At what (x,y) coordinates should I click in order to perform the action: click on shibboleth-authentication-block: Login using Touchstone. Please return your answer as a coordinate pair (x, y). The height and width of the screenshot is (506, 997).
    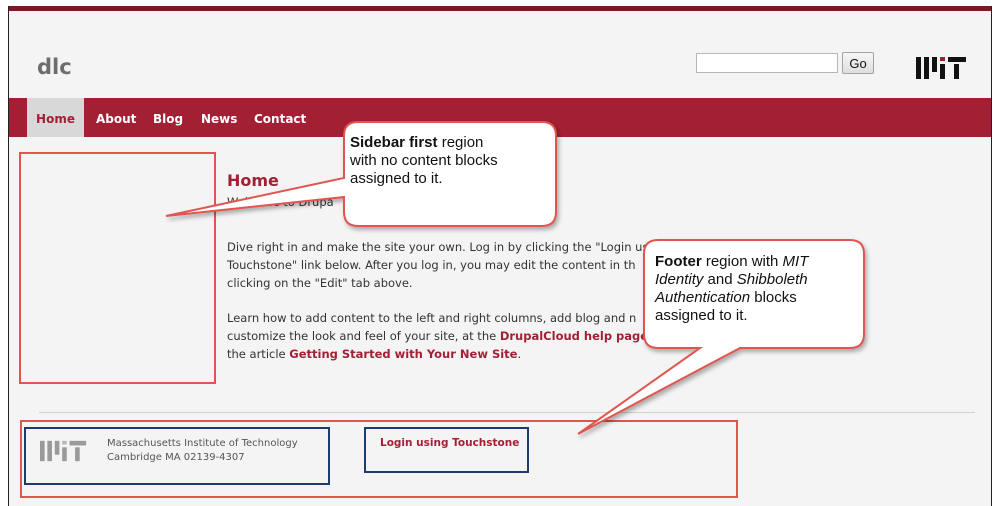
    Looking at the image, I should click on (446, 450).